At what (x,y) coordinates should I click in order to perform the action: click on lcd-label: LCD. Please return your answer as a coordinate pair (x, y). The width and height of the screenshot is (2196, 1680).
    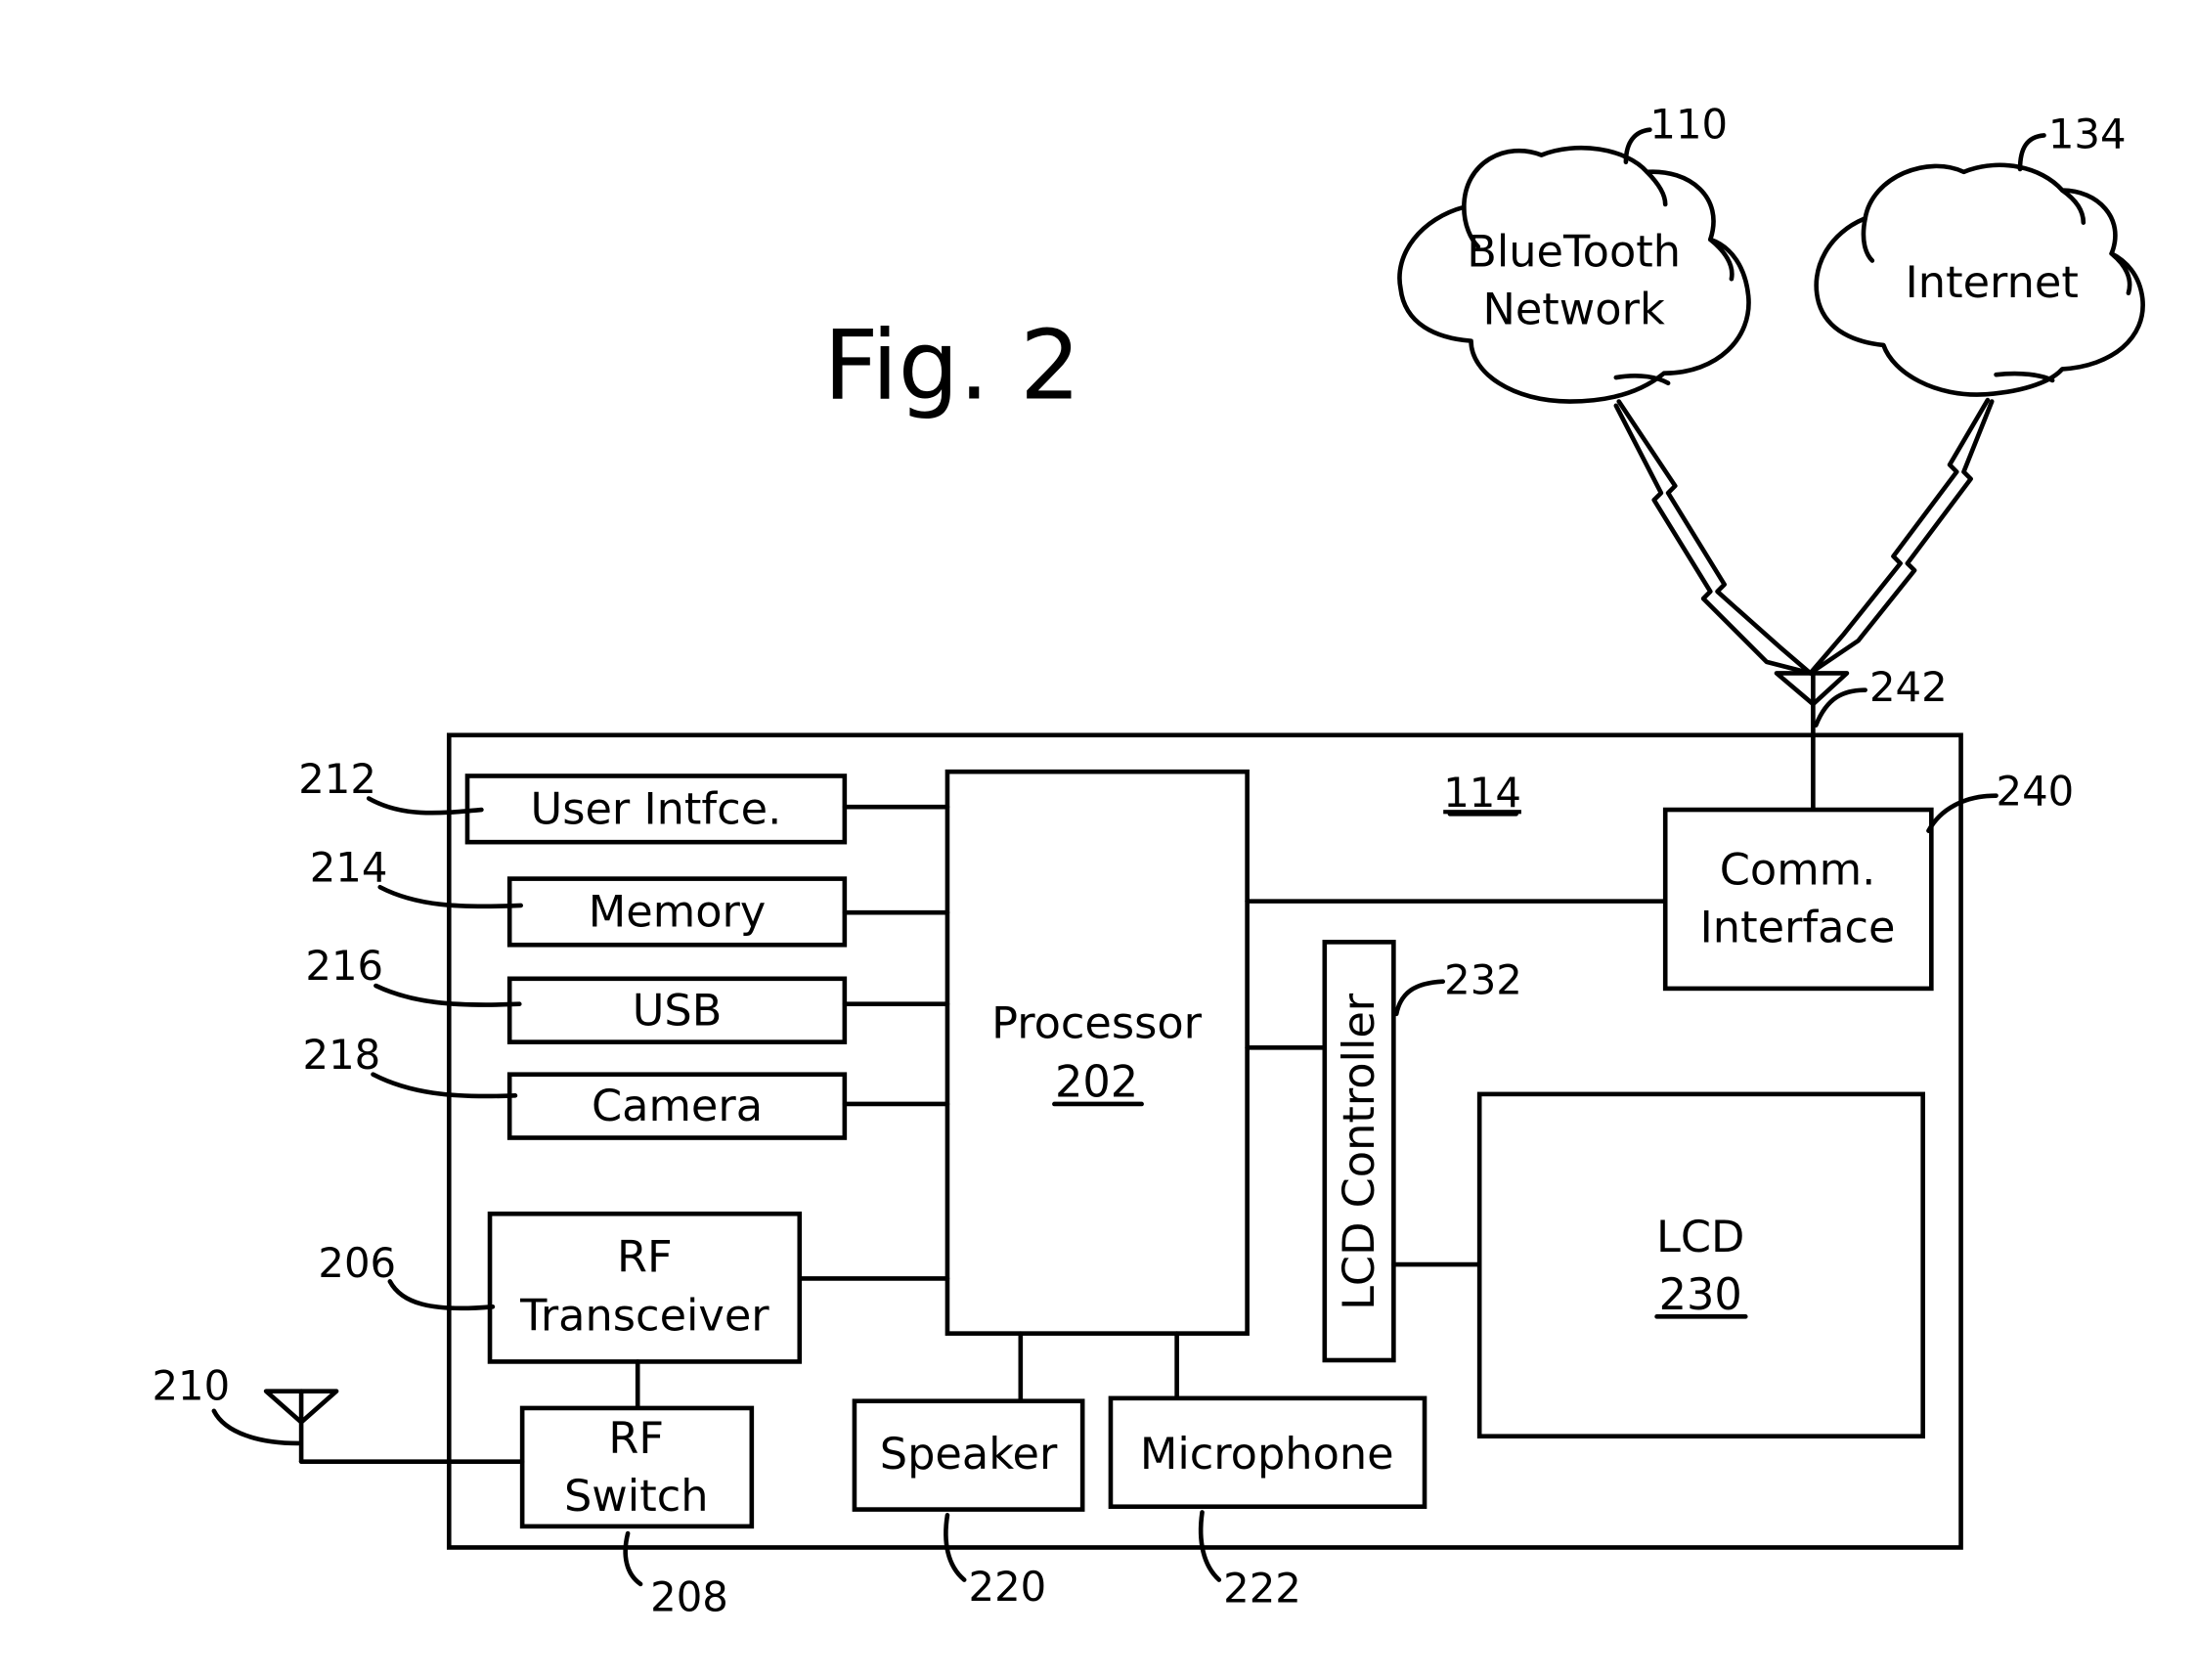
    Looking at the image, I should click on (1700, 1237).